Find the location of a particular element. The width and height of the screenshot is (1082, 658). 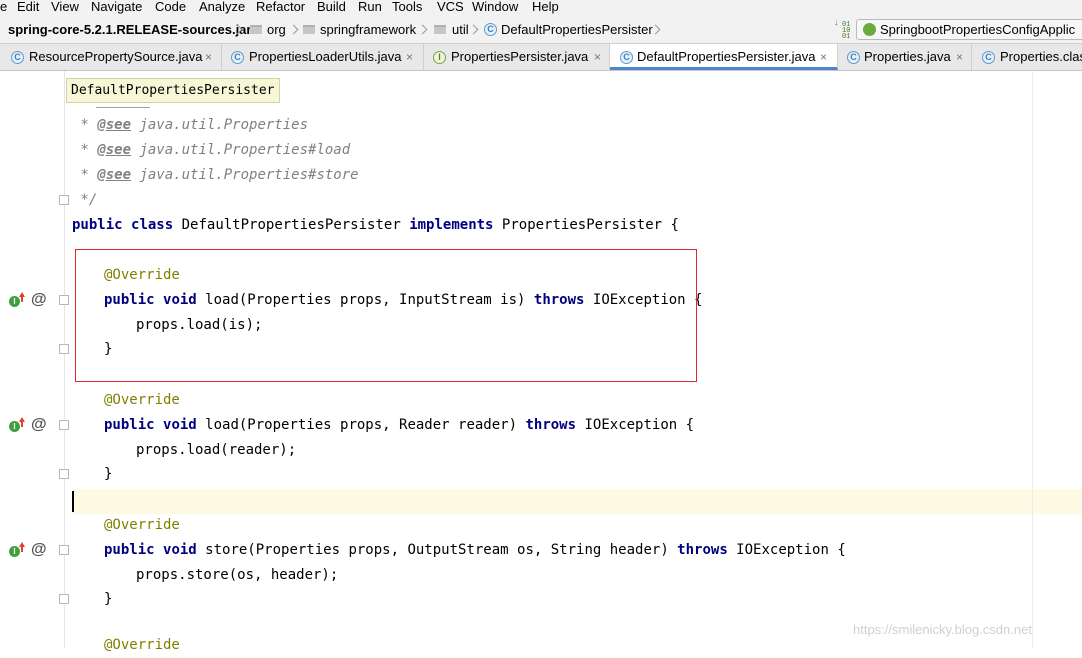

run-config-selector: SpringbootPropertiesConfigApplic is located at coordinates (969, 29).